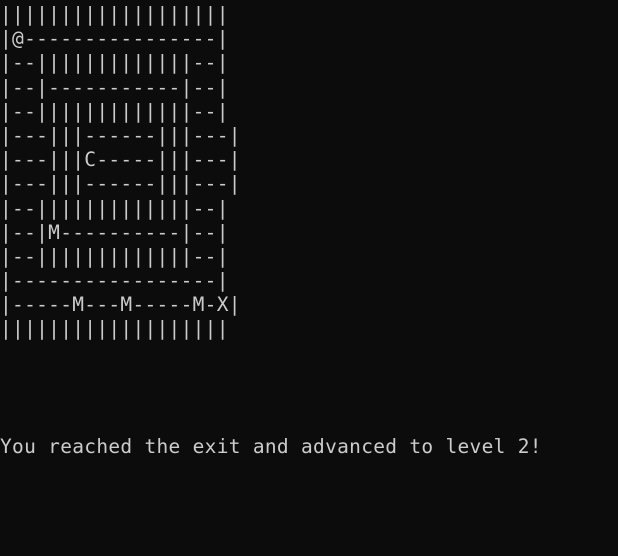 This screenshot has height=556, width=618. I want to click on maze-row: |-----------------|, so click(114, 281).